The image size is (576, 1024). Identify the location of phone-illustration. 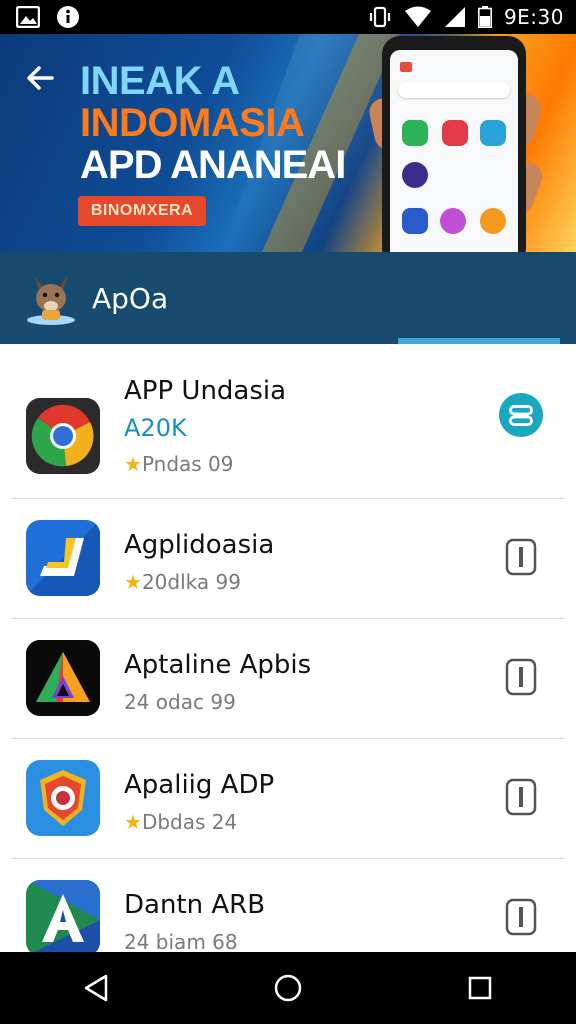
(454, 144).